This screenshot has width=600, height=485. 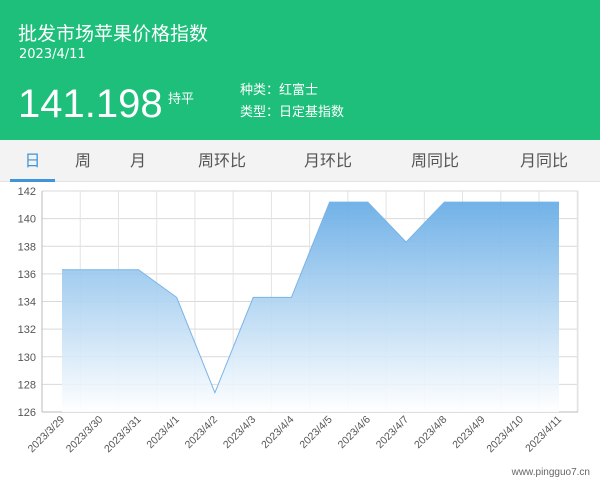 I want to click on x-tick-label: 2023/4/6, so click(x=354, y=432).